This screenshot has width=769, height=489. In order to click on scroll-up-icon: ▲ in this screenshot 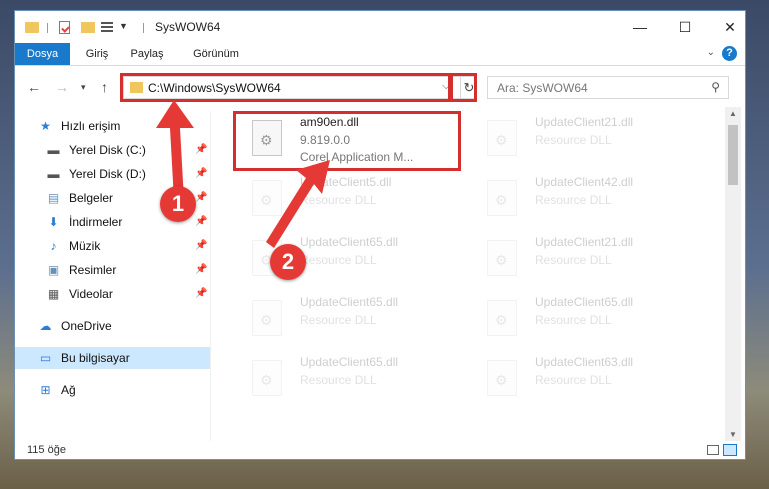, I will do `click(733, 113)`.